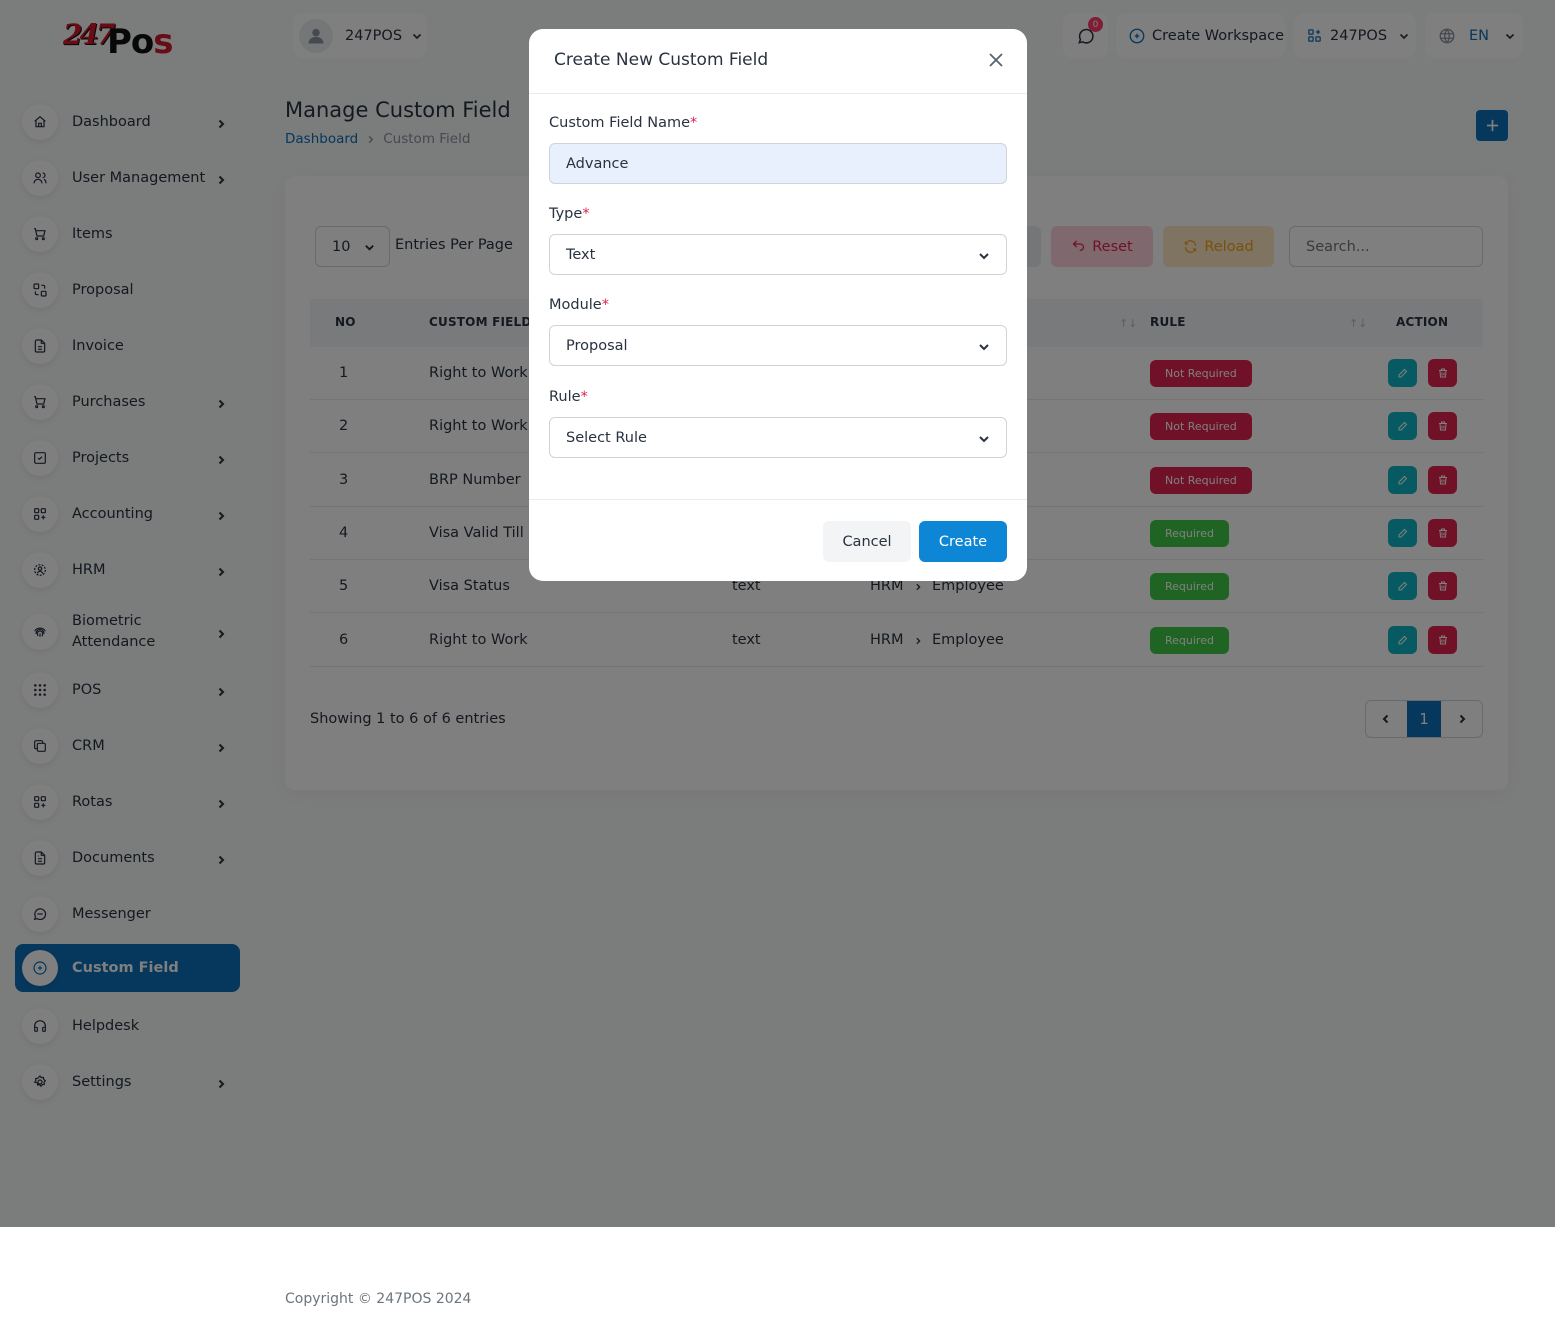 The height and width of the screenshot is (1324, 1555). Describe the element at coordinates (569, 214) in the screenshot. I see `type-label: Type*` at that location.